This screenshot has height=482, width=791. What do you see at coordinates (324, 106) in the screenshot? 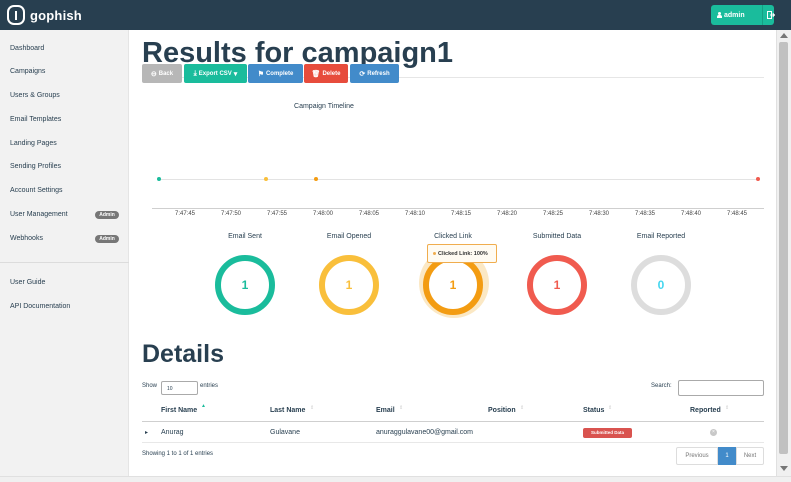
I see `timeline-title: Campaign Timeline` at bounding box center [324, 106].